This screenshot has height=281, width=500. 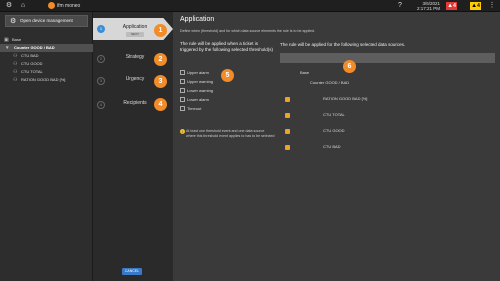 I want to click on tree-item-base: ▣ Base, so click(x=46, y=40).